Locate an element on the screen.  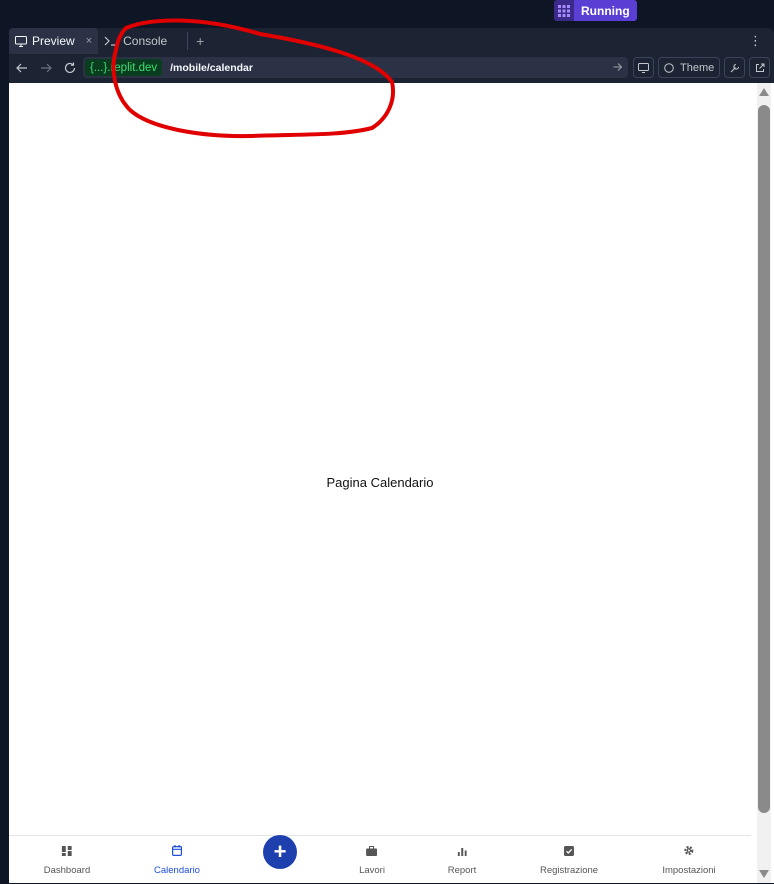
nav-report: Report is located at coordinates (462, 860).